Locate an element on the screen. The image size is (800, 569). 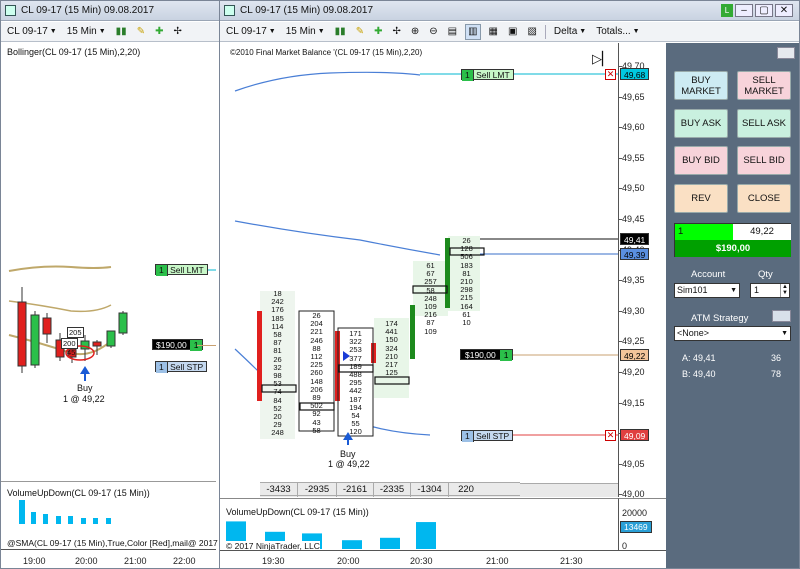
footprint-cell: 10 is located at coordinates (466, 322).